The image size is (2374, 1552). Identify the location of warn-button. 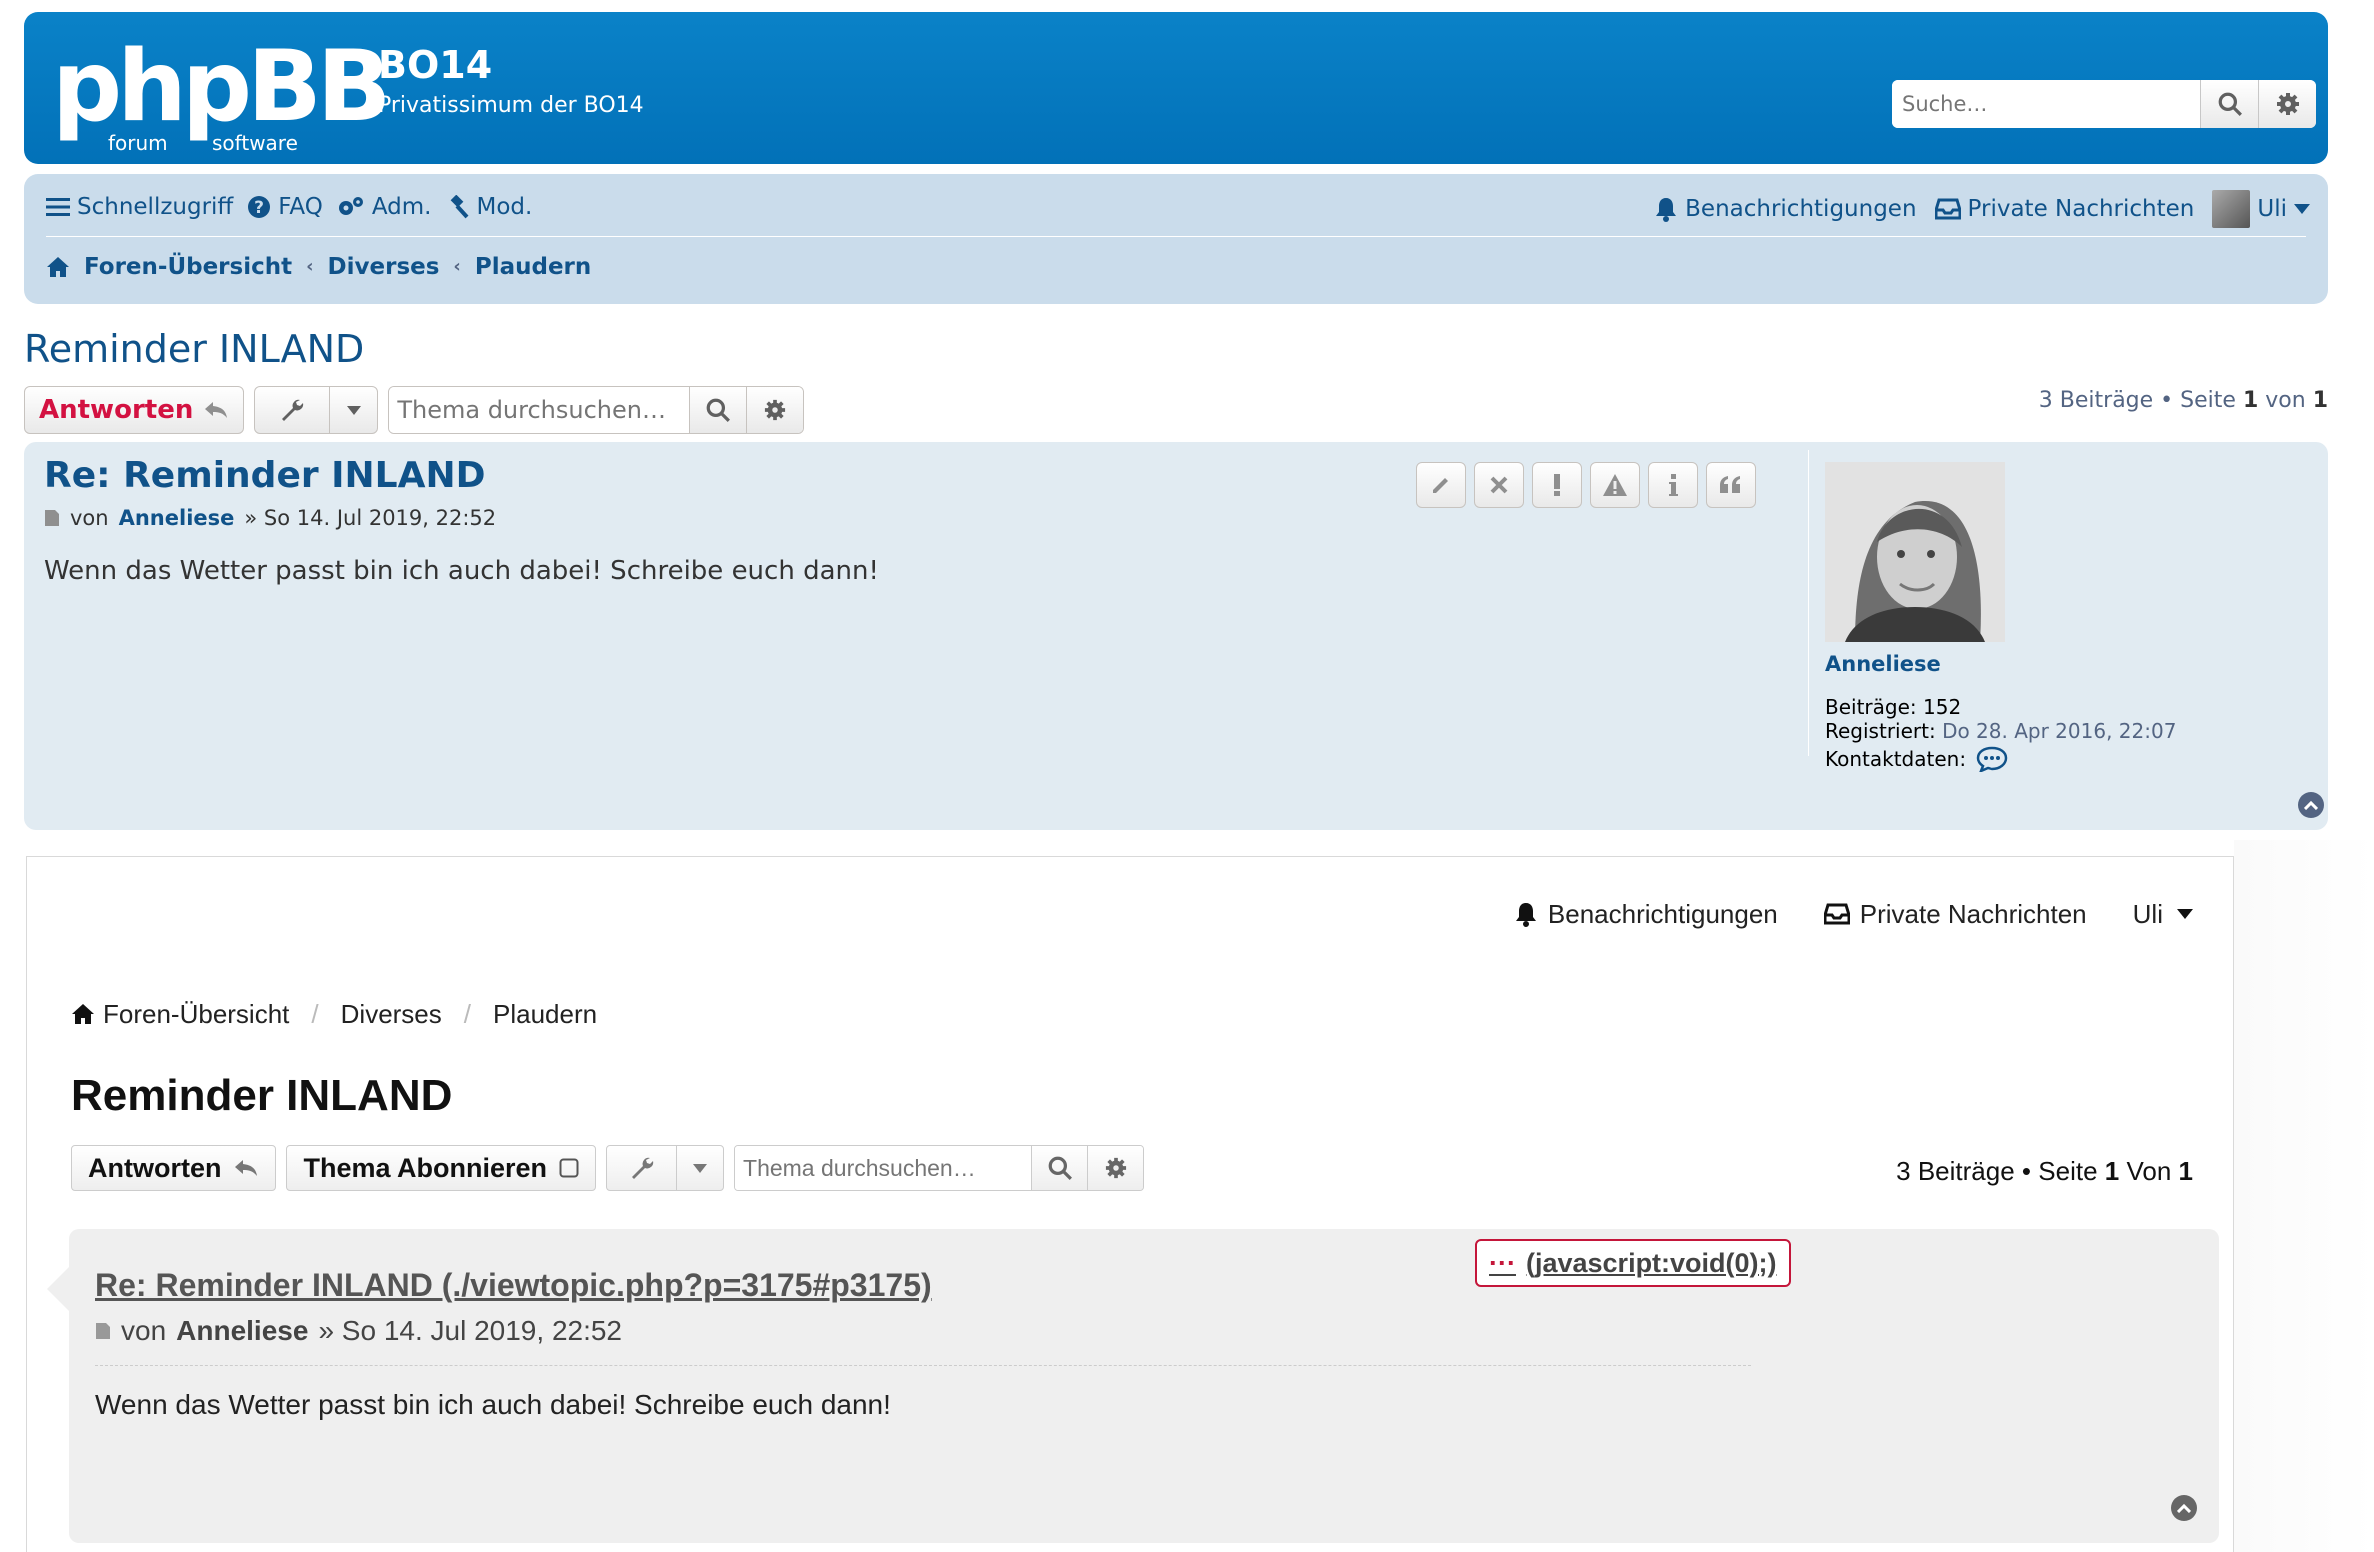
(1615, 485).